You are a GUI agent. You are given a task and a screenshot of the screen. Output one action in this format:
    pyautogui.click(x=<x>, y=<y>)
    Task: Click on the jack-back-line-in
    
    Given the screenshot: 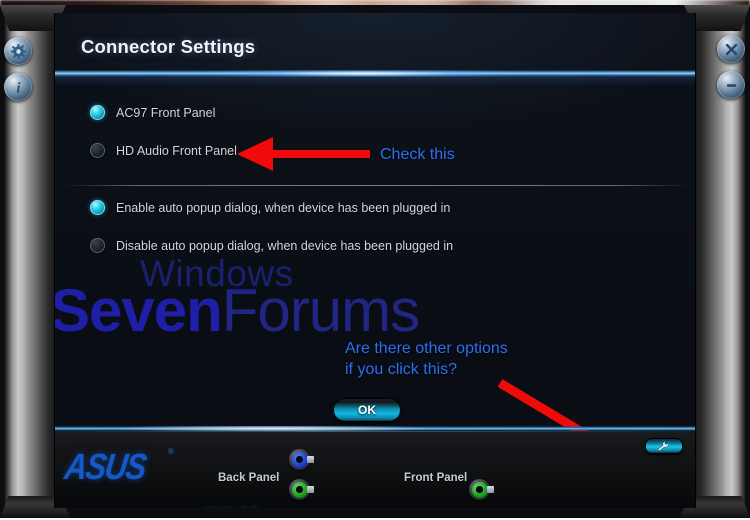 What is the action you would take?
    pyautogui.click(x=301, y=489)
    